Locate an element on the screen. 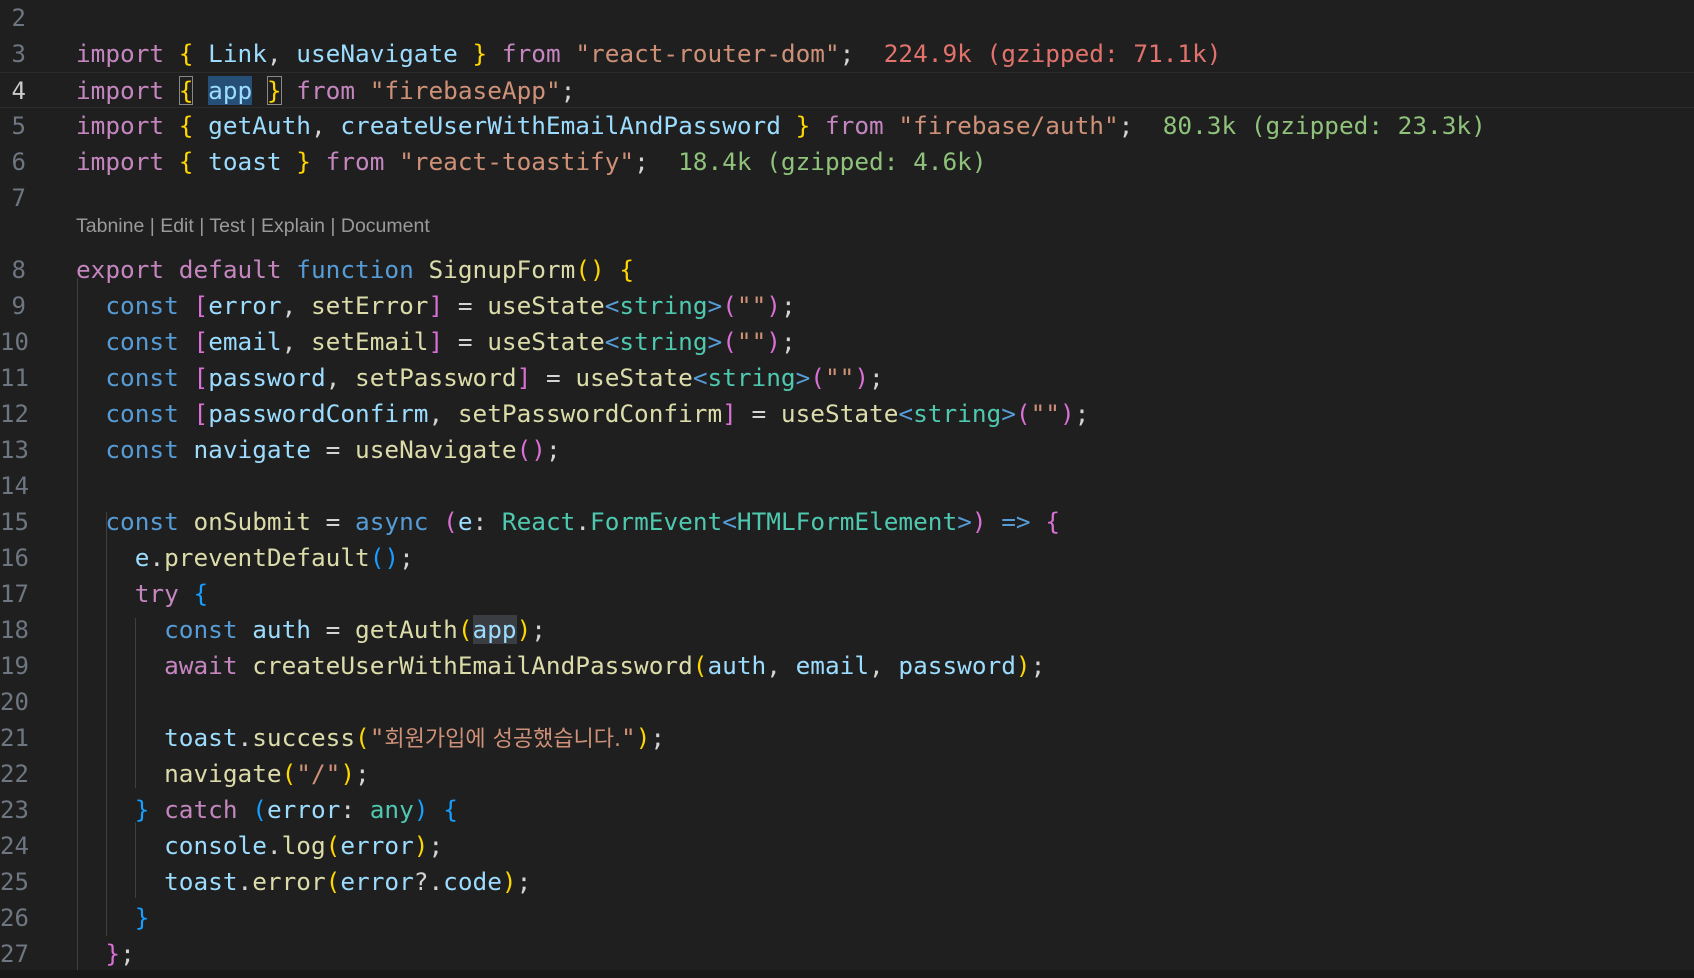  code-line: 14 is located at coordinates (847, 486).